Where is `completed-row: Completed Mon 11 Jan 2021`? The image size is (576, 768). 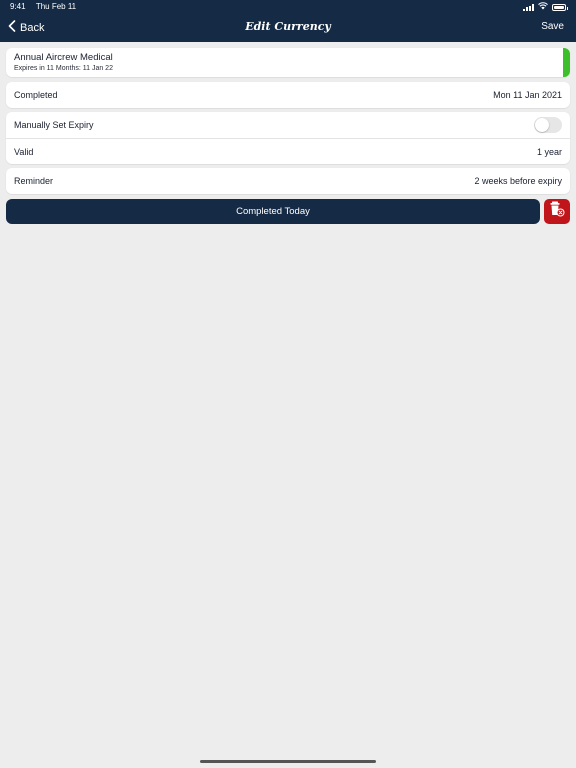
completed-row: Completed Mon 11 Jan 2021 is located at coordinates (288, 95).